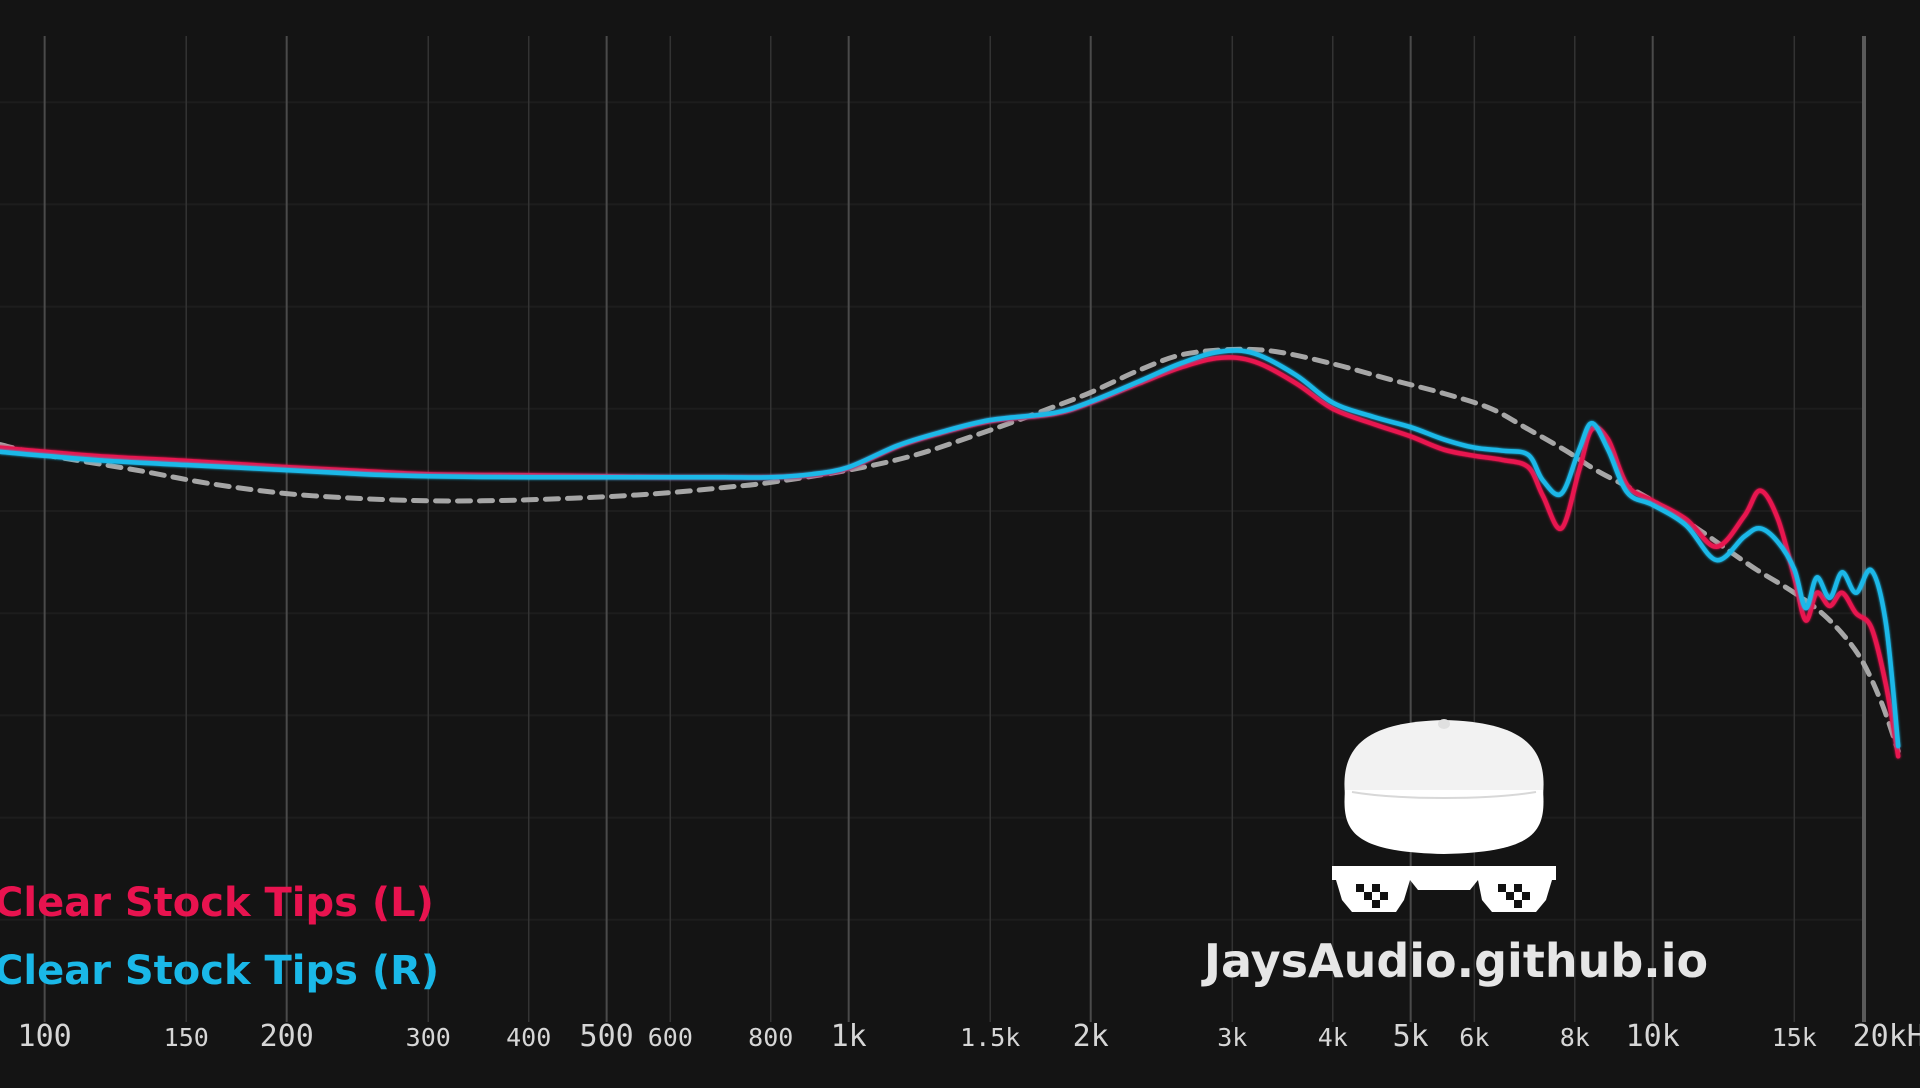 The width and height of the screenshot is (1920, 1088). I want to click on x-tick-label: 600, so click(670, 1037).